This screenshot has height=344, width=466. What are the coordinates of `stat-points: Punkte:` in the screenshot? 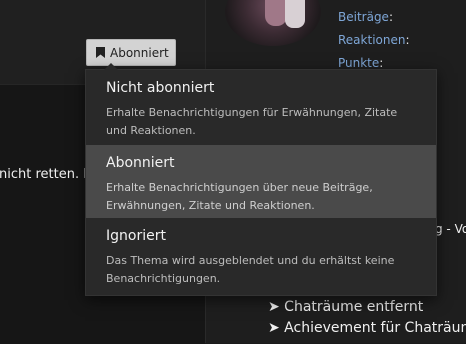 It's located at (361, 63).